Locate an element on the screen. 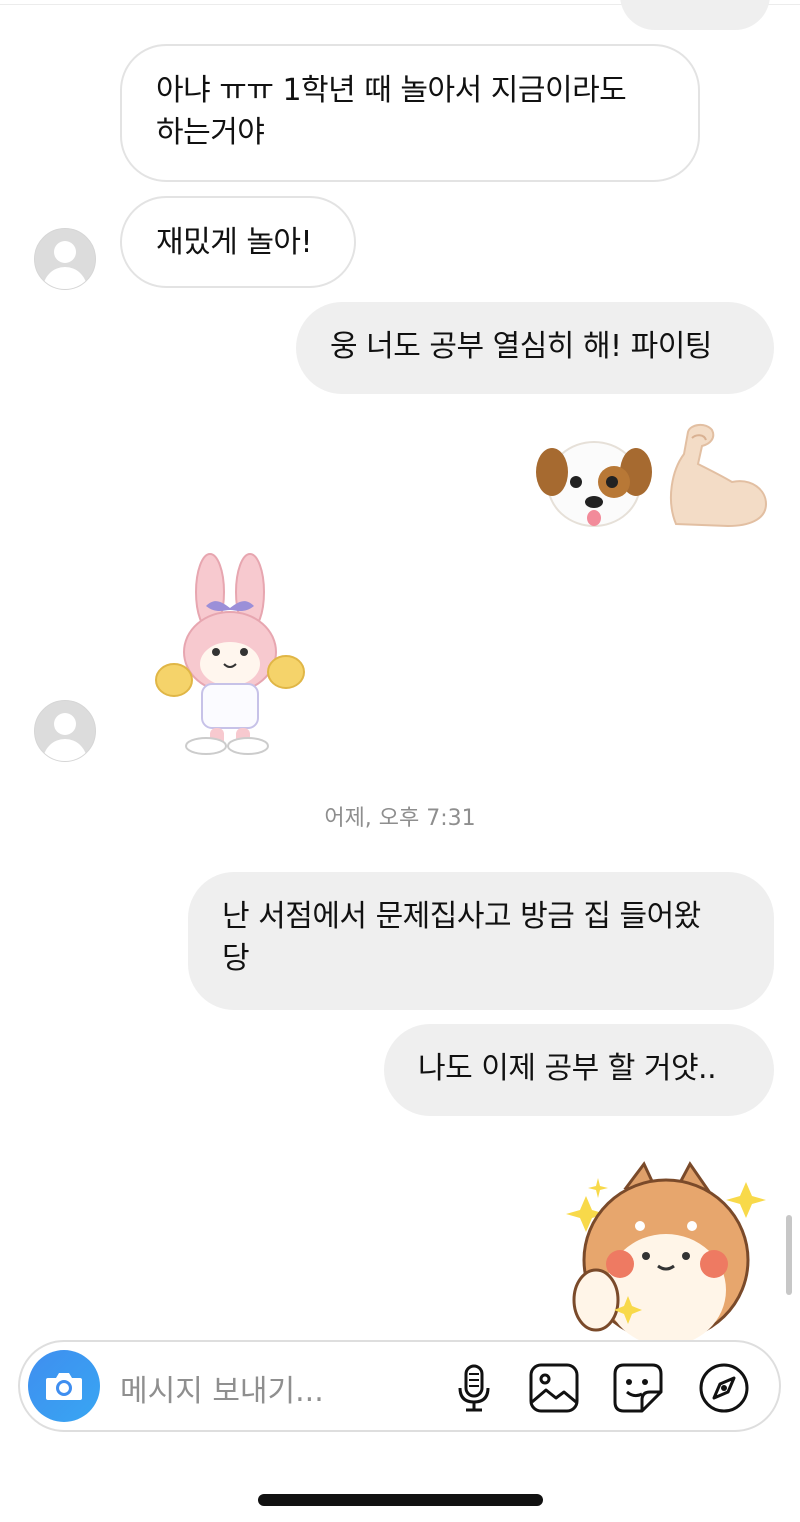  gallery-icon is located at coordinates (554, 1388).